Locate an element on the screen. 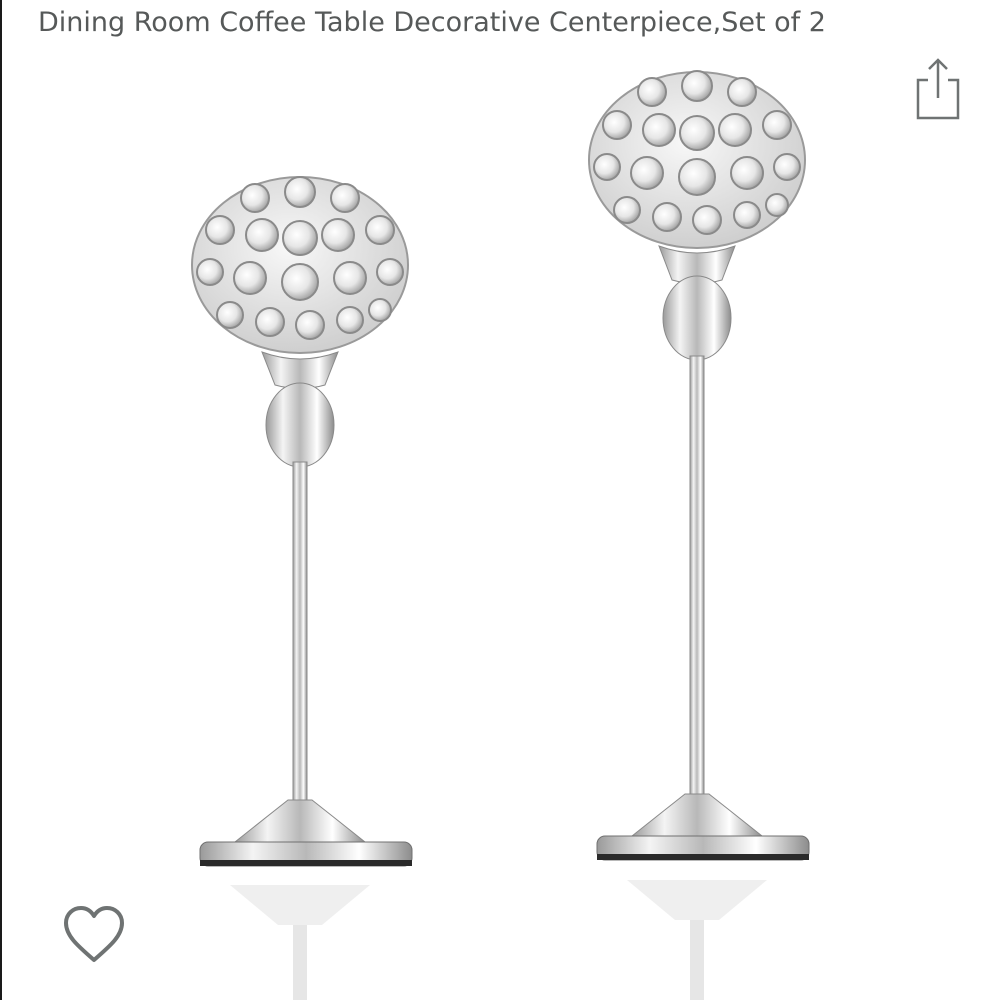 The height and width of the screenshot is (1000, 1000). heart-outline-icon is located at coordinates (94, 934).